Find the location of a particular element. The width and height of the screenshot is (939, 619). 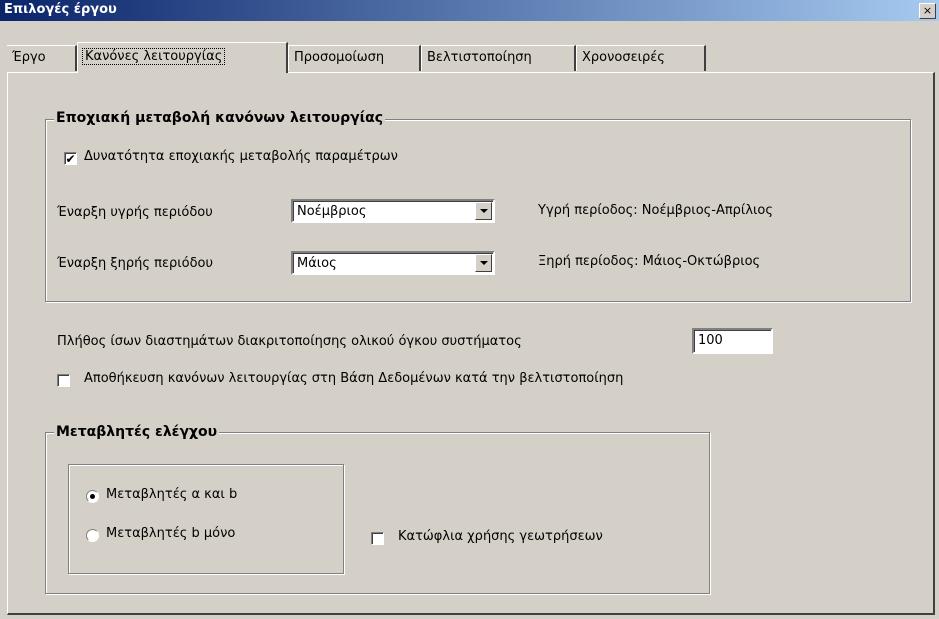

control-vars-radio-frame is located at coordinates (206, 519).